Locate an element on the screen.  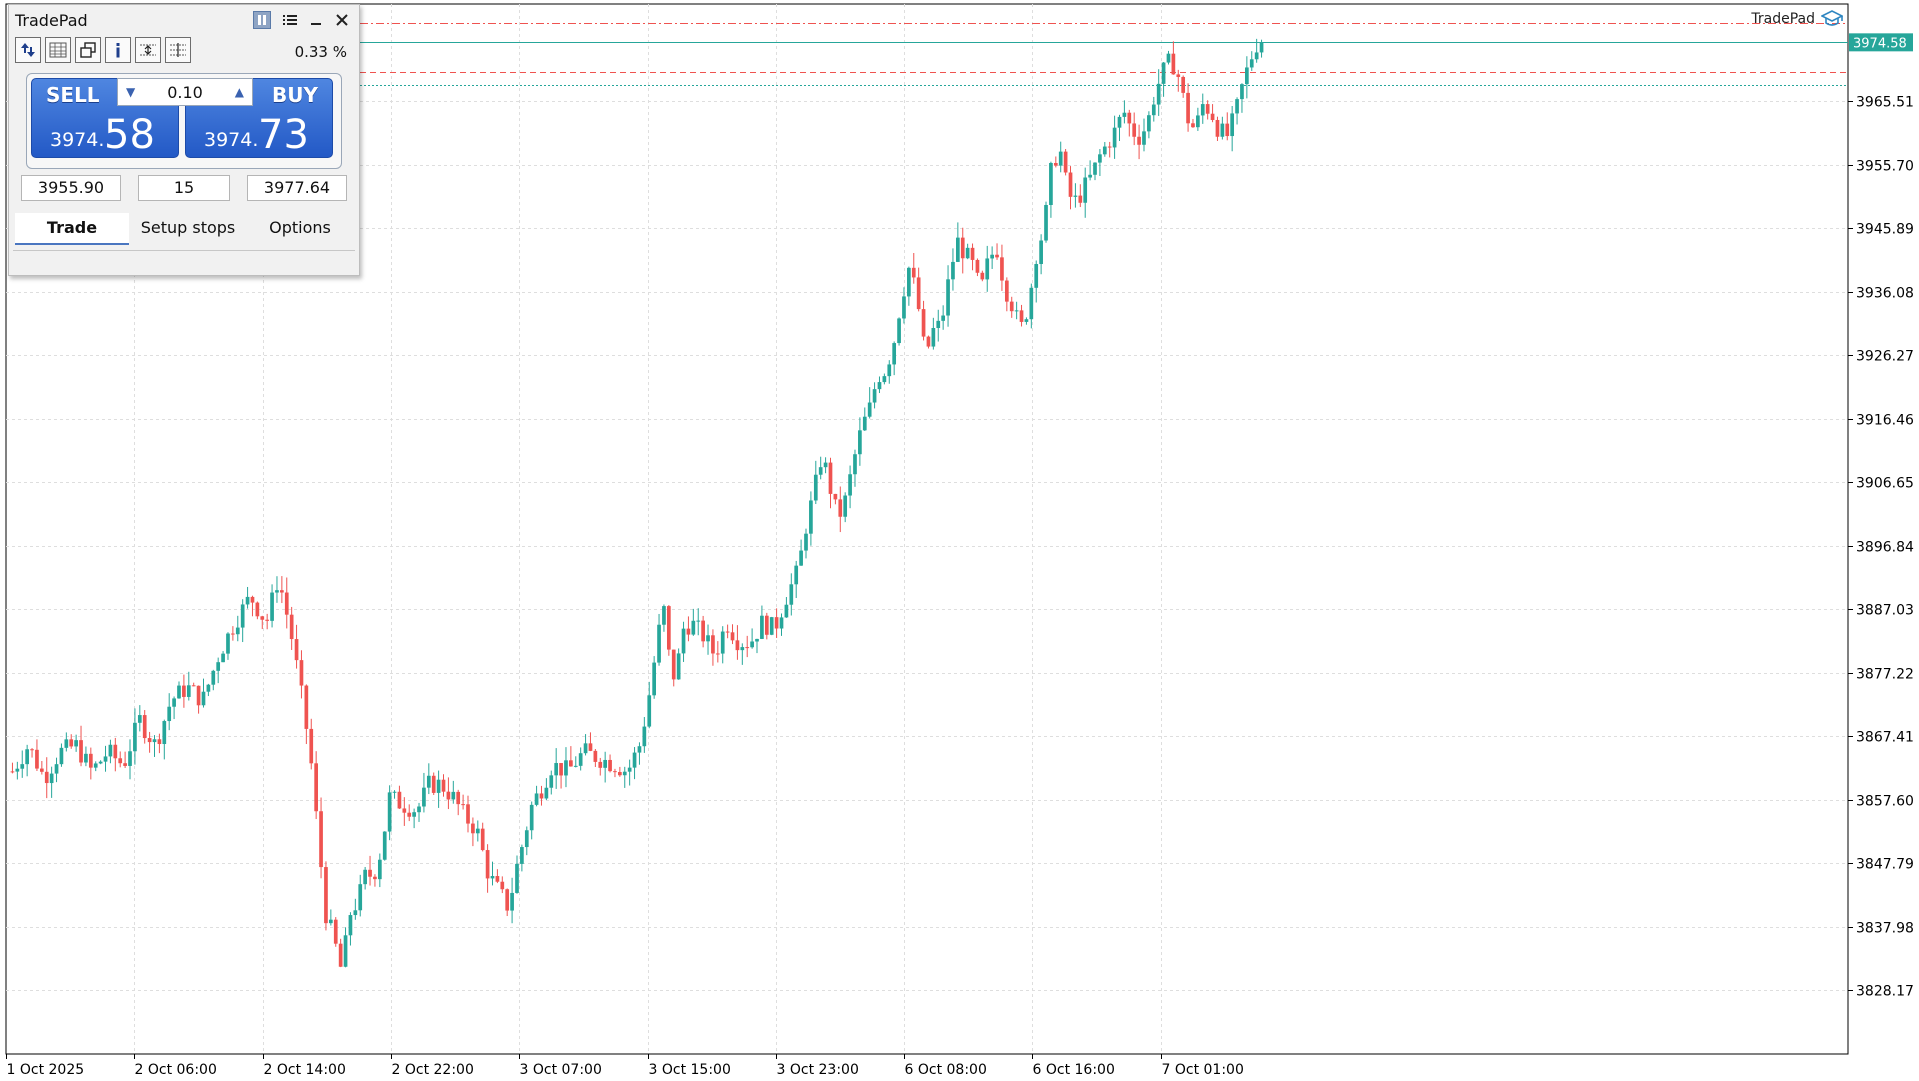
volume-stepper: ▼ 0.10 ▲ is located at coordinates (185, 92).